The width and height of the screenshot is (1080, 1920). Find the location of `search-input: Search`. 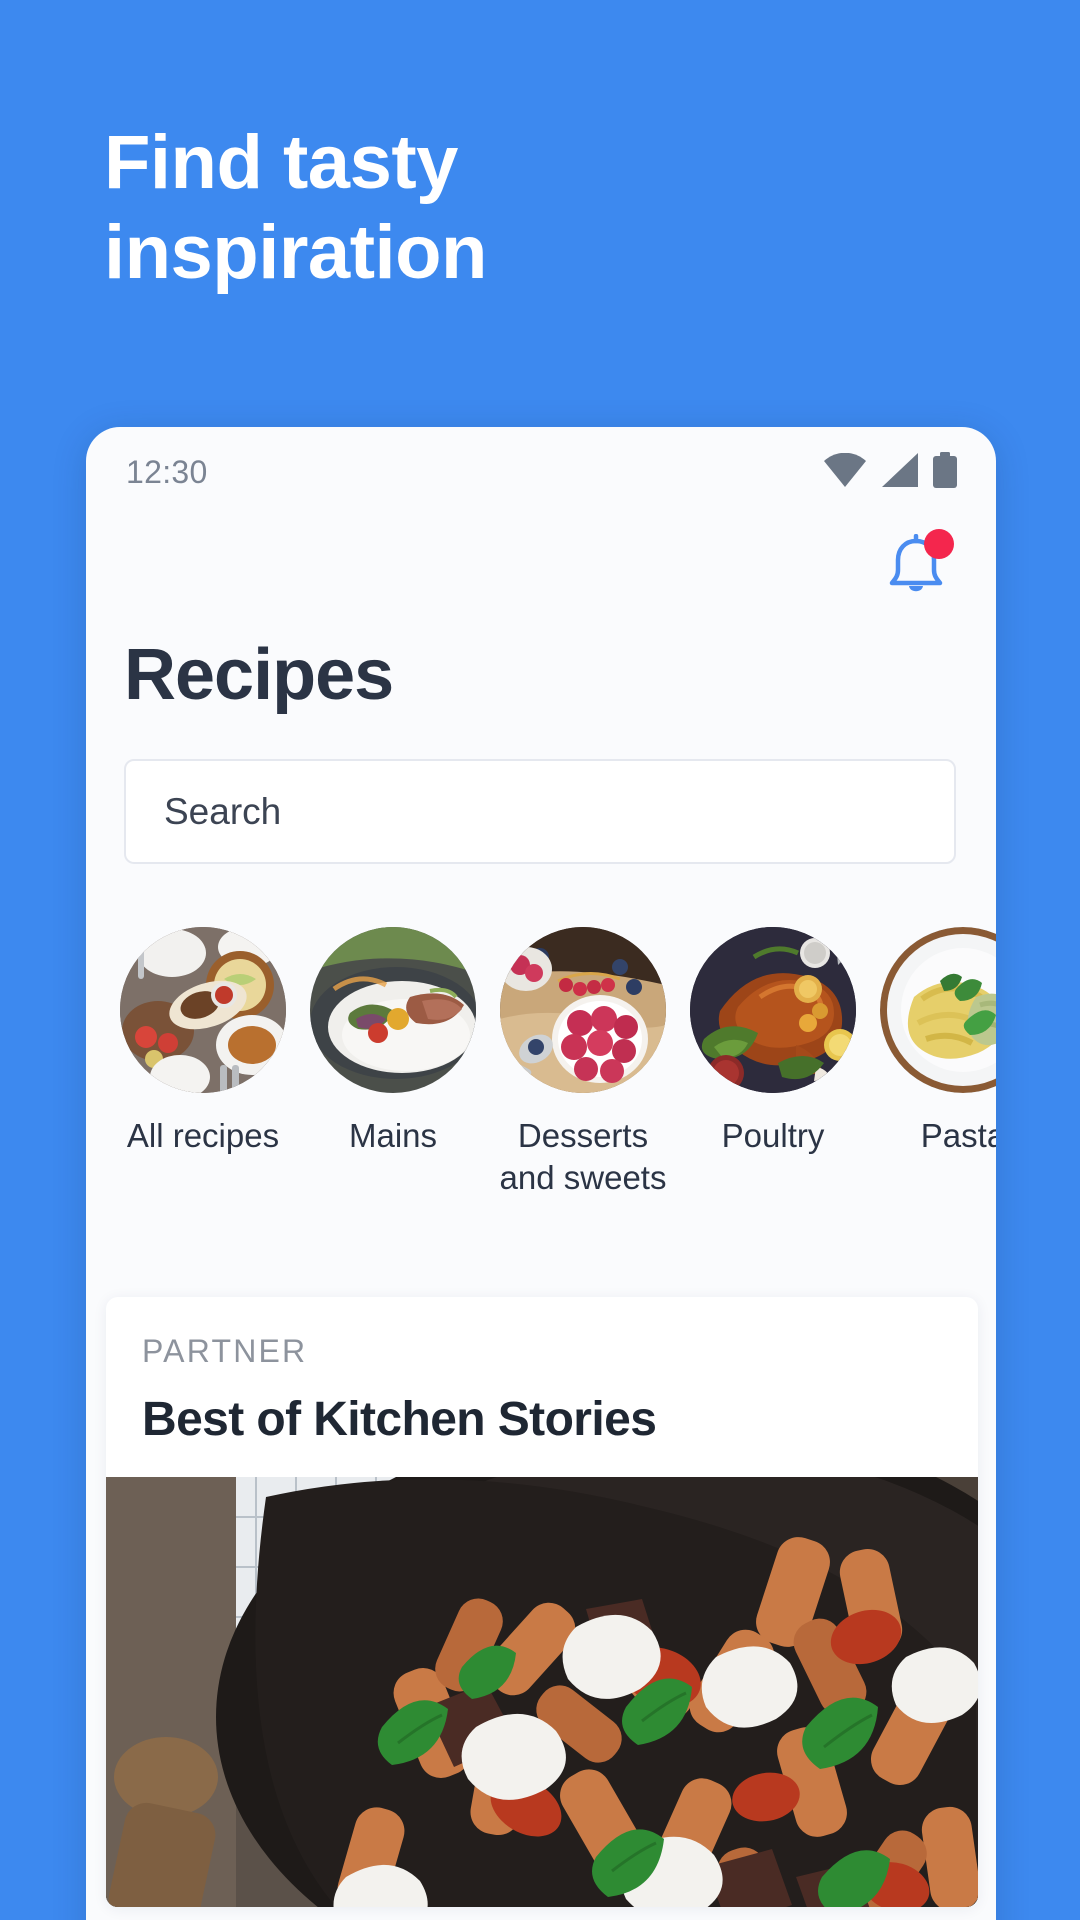

search-input: Search is located at coordinates (540, 811).